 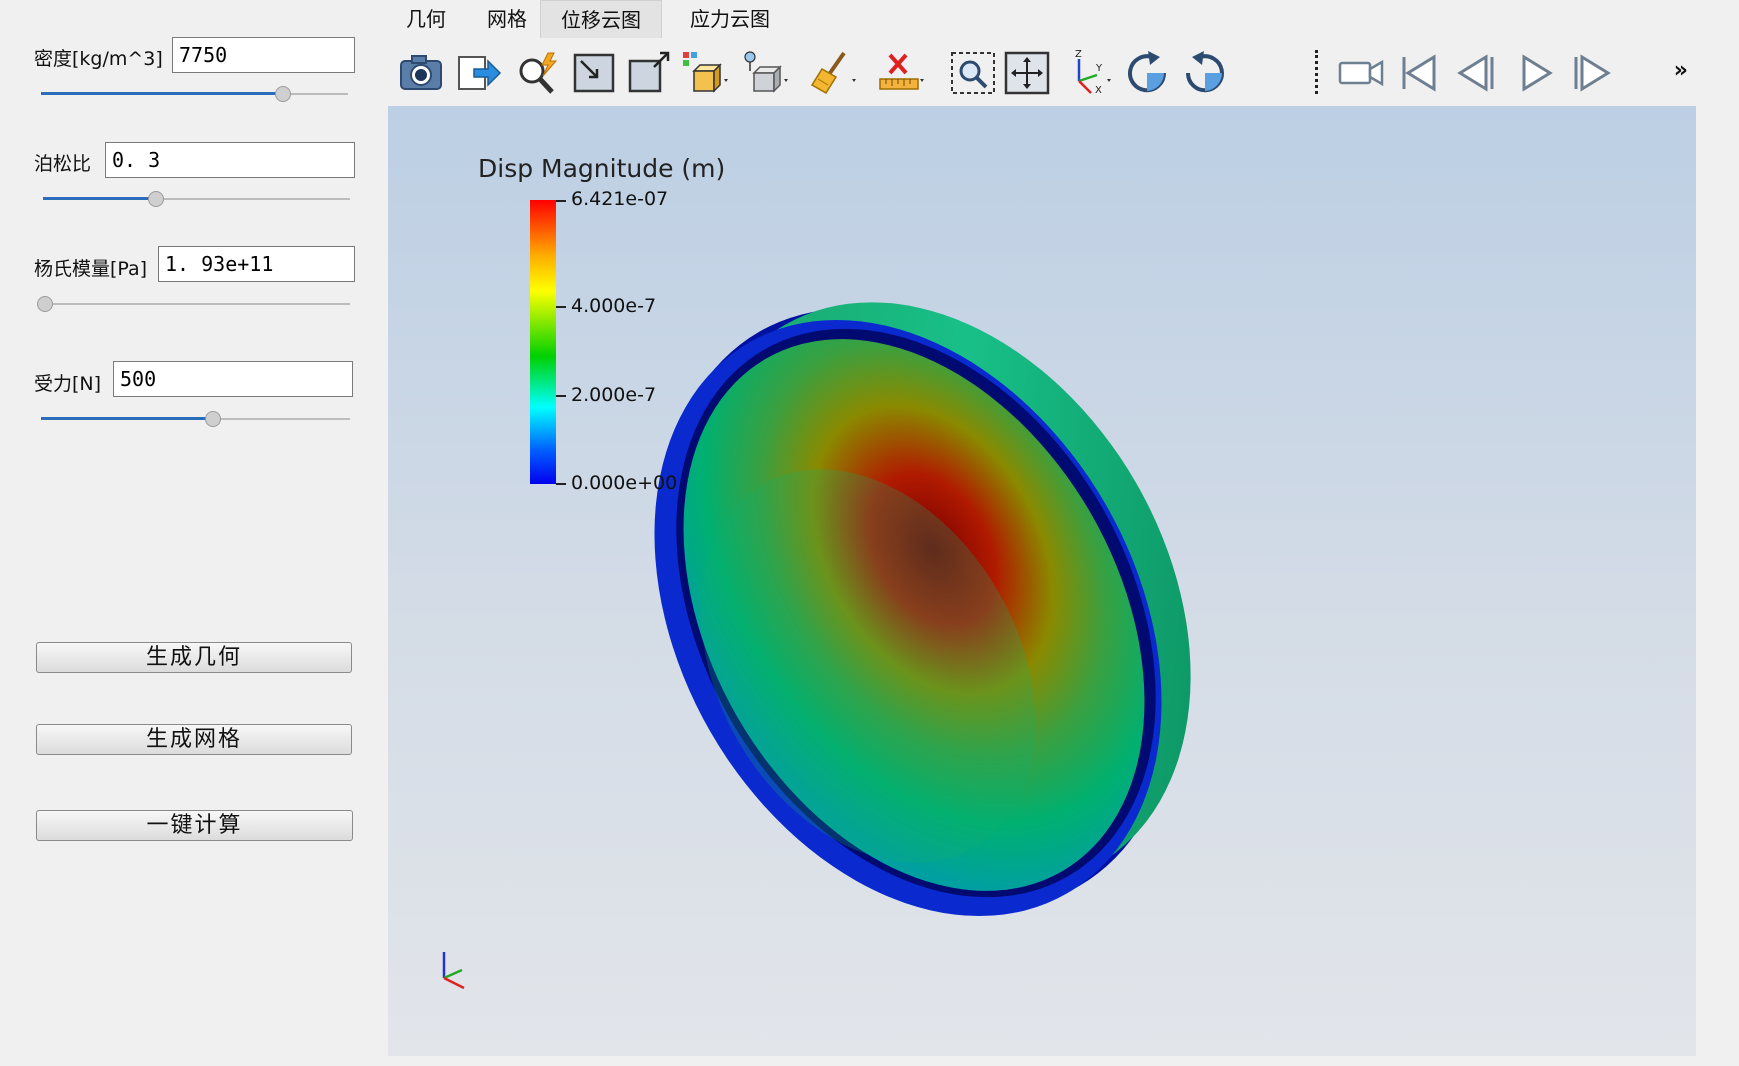 What do you see at coordinates (1477, 73) in the screenshot?
I see `prev-frame-icon` at bounding box center [1477, 73].